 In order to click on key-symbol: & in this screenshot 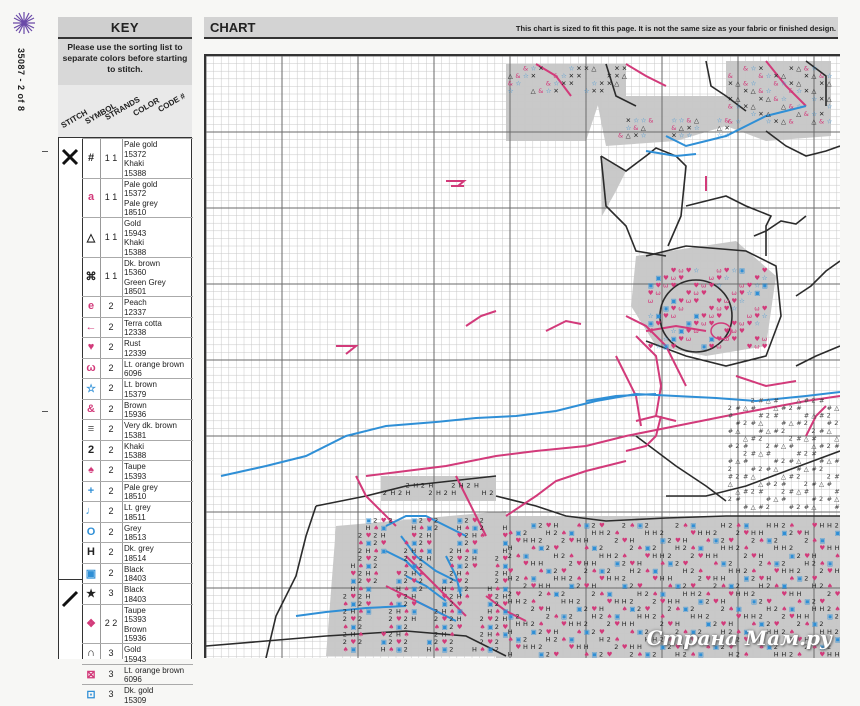, I will do `click(91, 408)`.